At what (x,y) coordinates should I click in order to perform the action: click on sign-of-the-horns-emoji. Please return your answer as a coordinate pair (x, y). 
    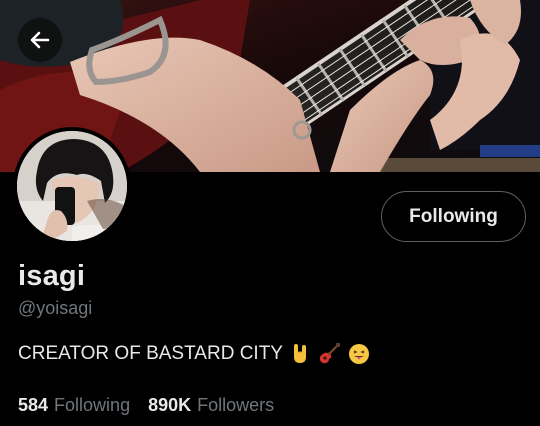
    Looking at the image, I should click on (300, 354).